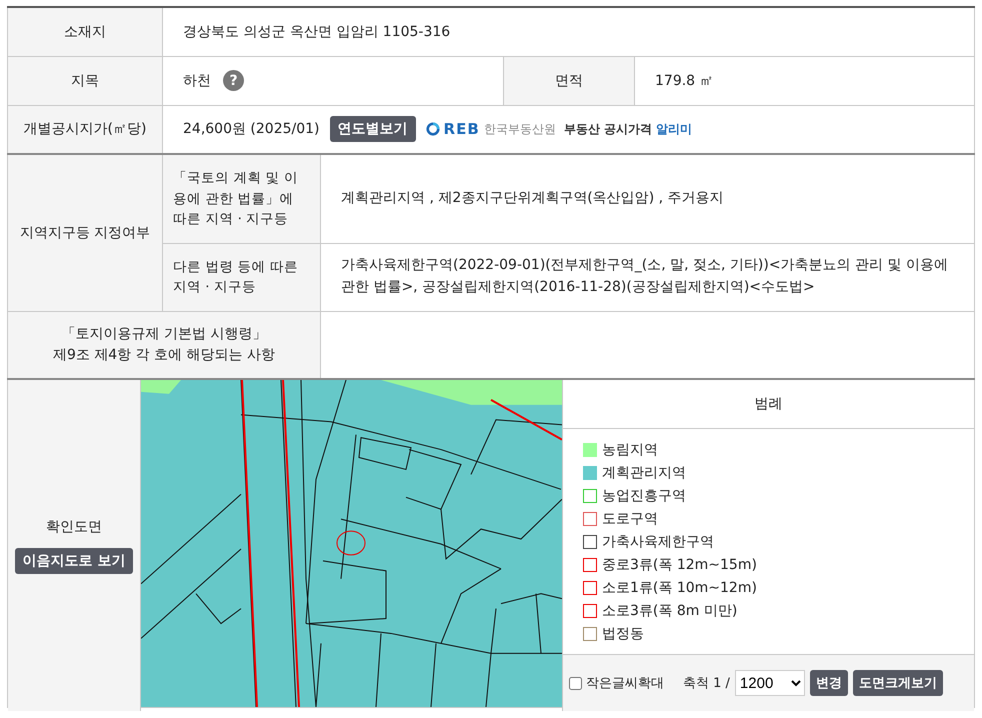  What do you see at coordinates (630, 519) in the screenshot?
I see `legend-label: 도로구역` at bounding box center [630, 519].